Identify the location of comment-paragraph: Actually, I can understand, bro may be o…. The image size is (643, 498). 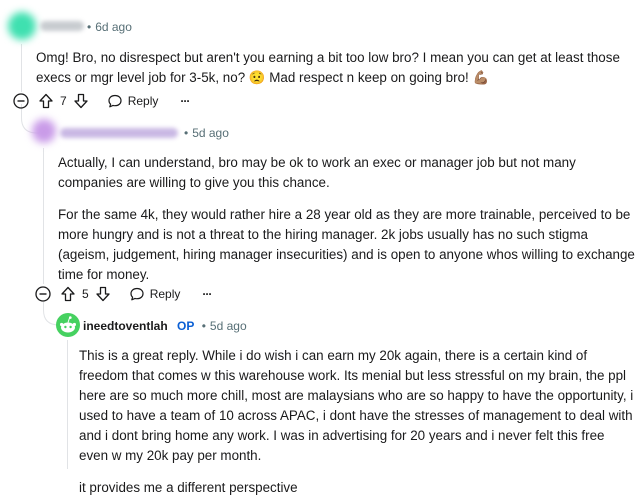
(317, 172).